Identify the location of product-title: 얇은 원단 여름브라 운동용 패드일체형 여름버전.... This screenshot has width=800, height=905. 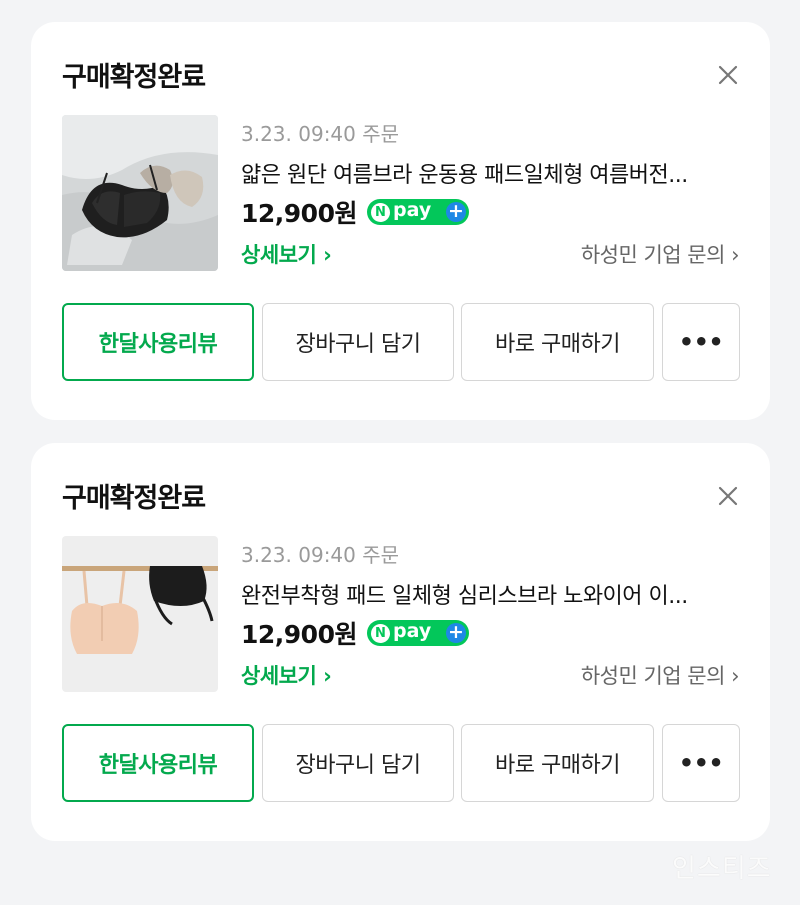
(491, 173).